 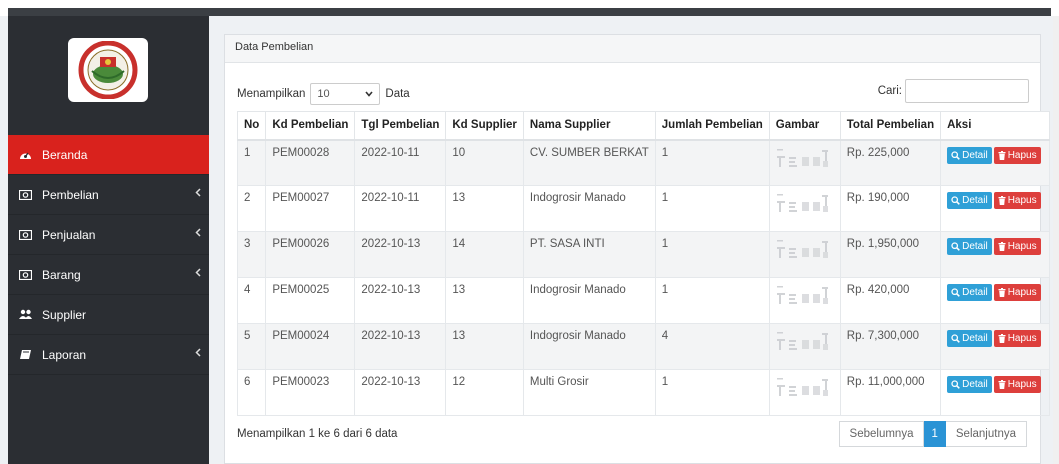 What do you see at coordinates (69, 234) in the screenshot?
I see `sidebar-item-label: Penjualan` at bounding box center [69, 234].